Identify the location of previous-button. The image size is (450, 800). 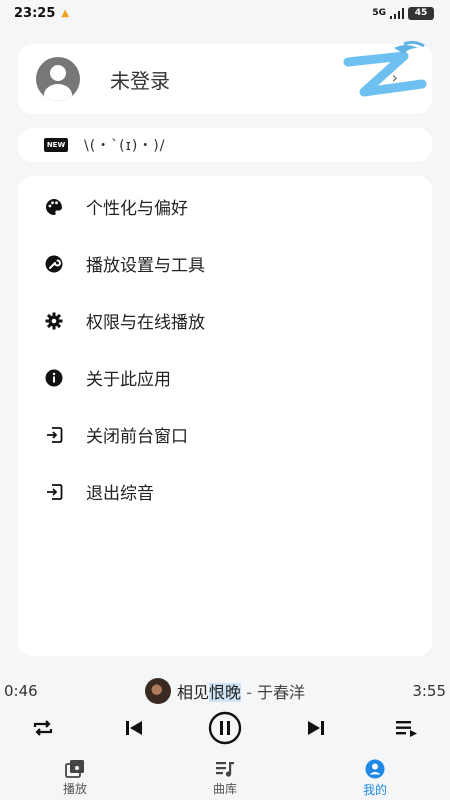
(134, 728).